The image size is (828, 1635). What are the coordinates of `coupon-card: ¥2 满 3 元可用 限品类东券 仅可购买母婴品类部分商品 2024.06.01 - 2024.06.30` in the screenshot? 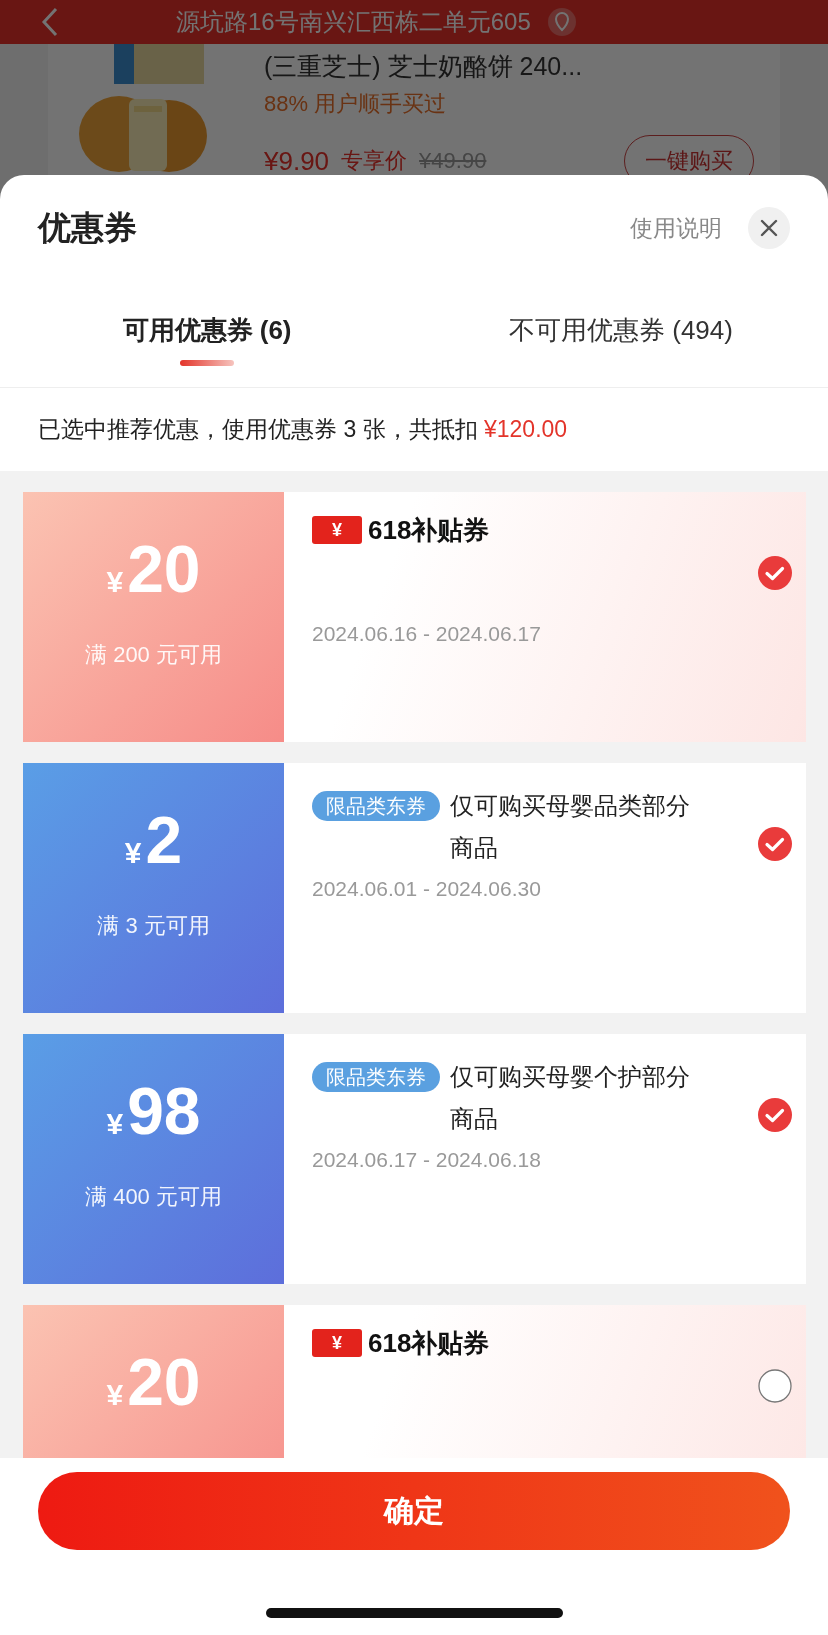 It's located at (414, 888).